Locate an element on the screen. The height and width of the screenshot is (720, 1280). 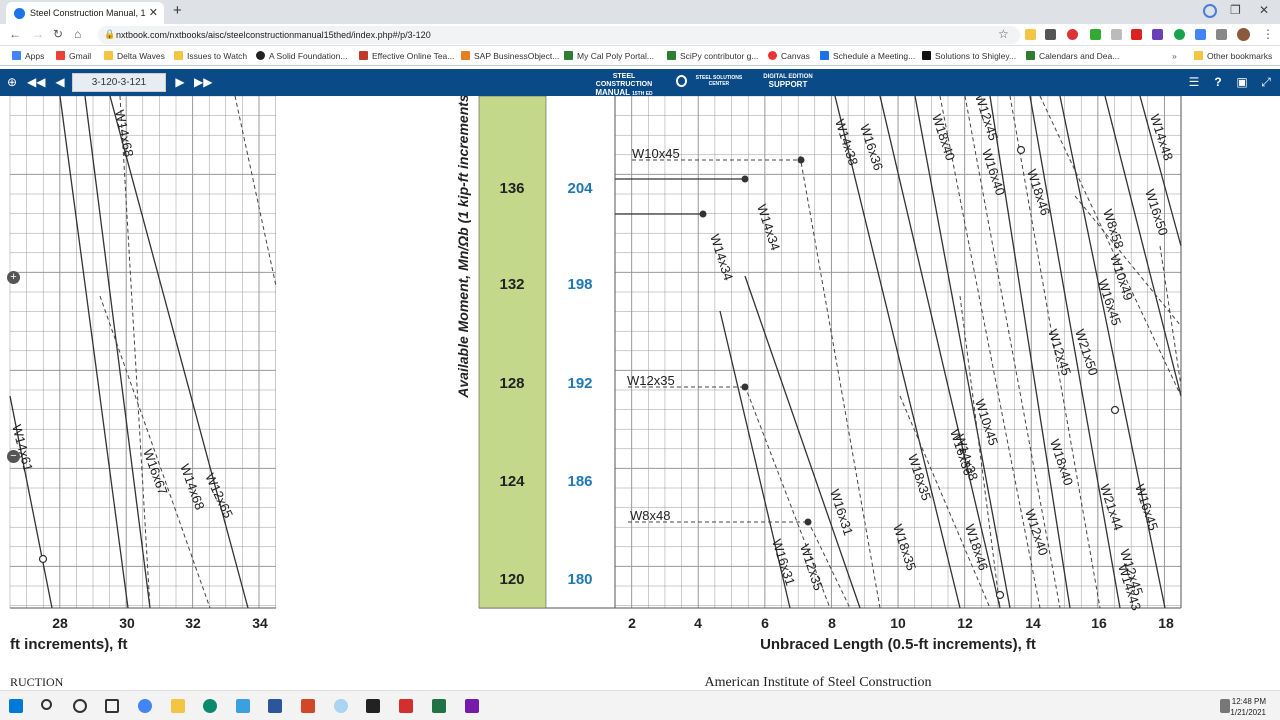
word-icon is located at coordinates (275, 706).